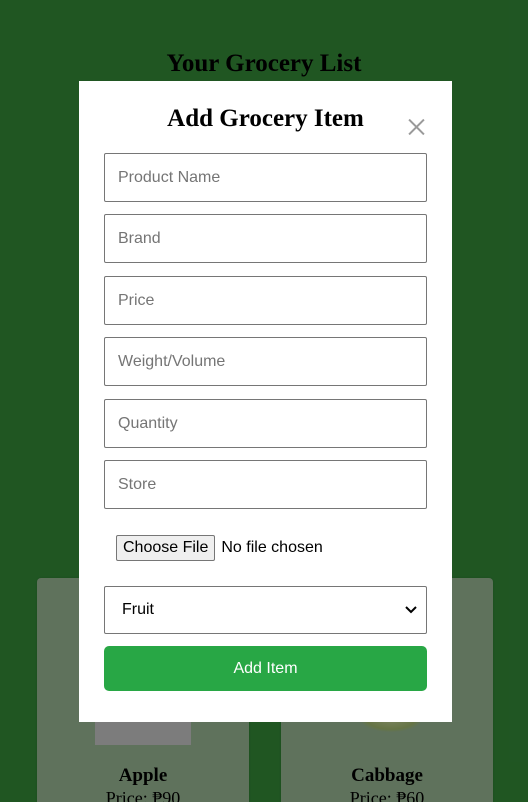  Describe the element at coordinates (265, 177) in the screenshot. I see `product-name-input` at that location.